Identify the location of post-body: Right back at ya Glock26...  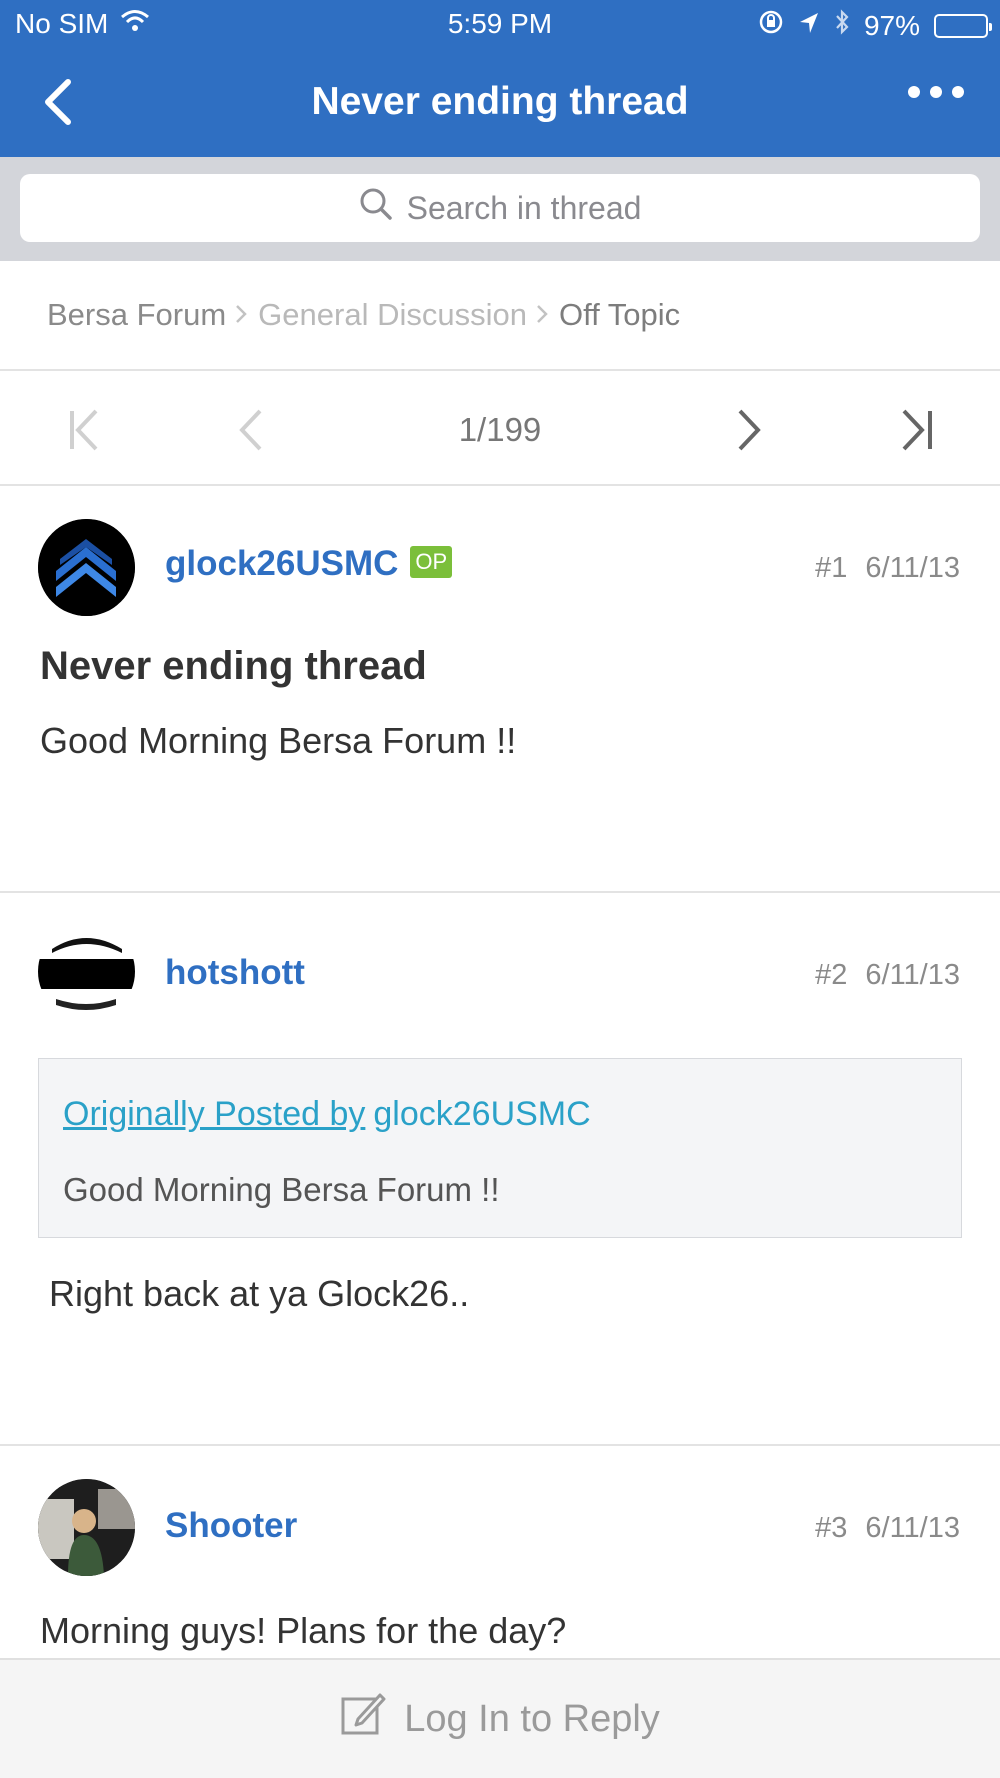
(259, 1293).